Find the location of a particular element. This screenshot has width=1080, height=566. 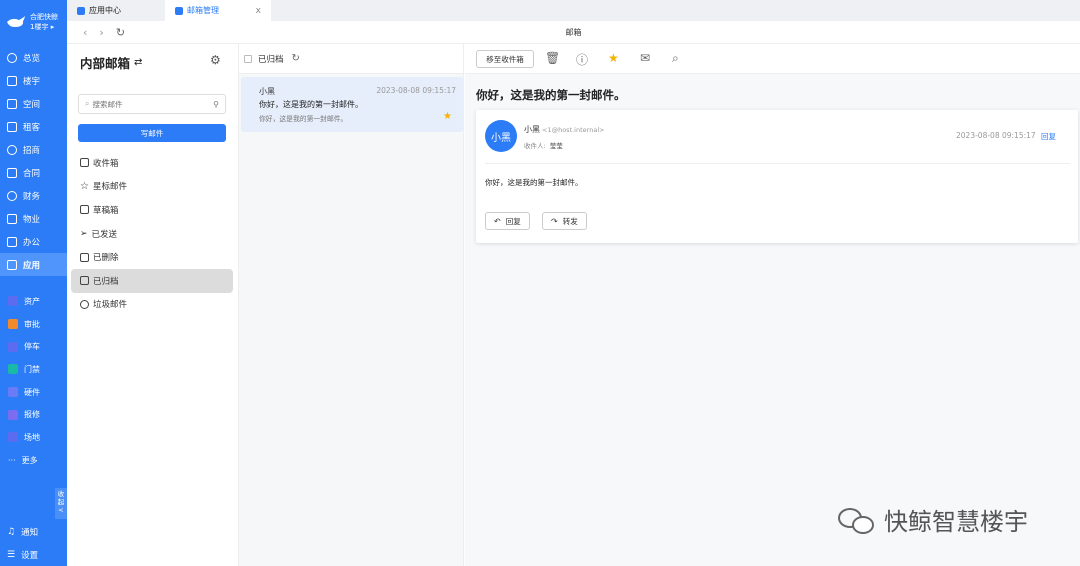

item-preview: 你好，这是我的第一封邮件。 is located at coordinates (303, 119).